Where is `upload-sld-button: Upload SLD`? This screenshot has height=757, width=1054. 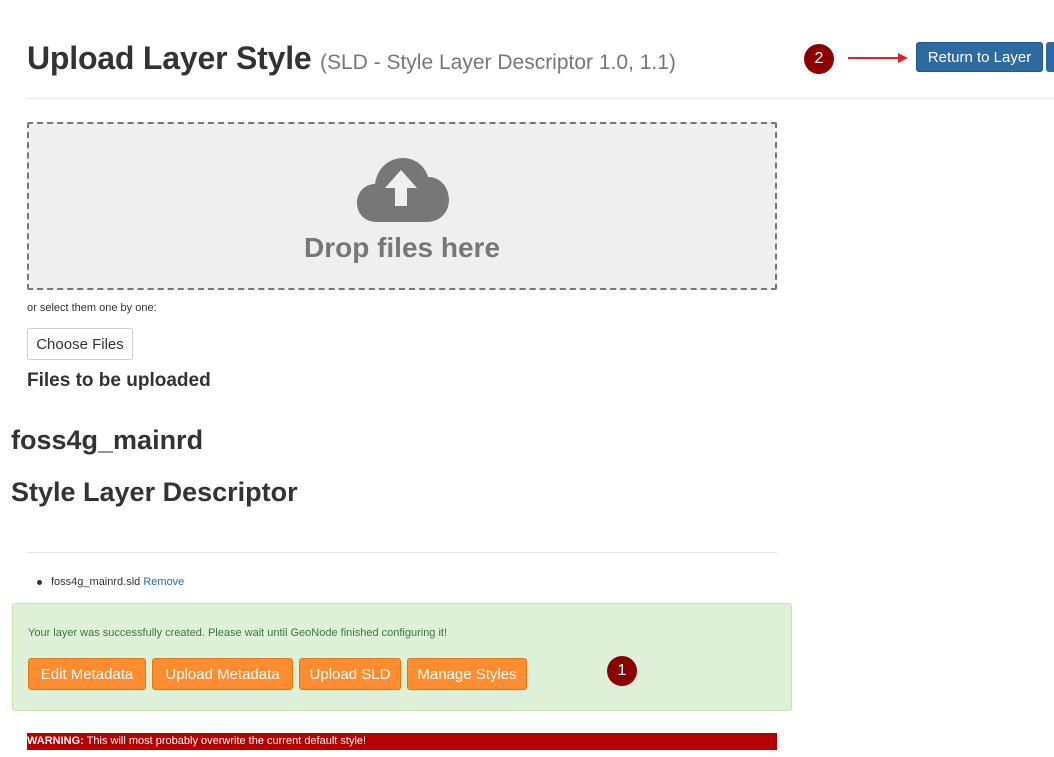 upload-sld-button: Upload SLD is located at coordinates (350, 674).